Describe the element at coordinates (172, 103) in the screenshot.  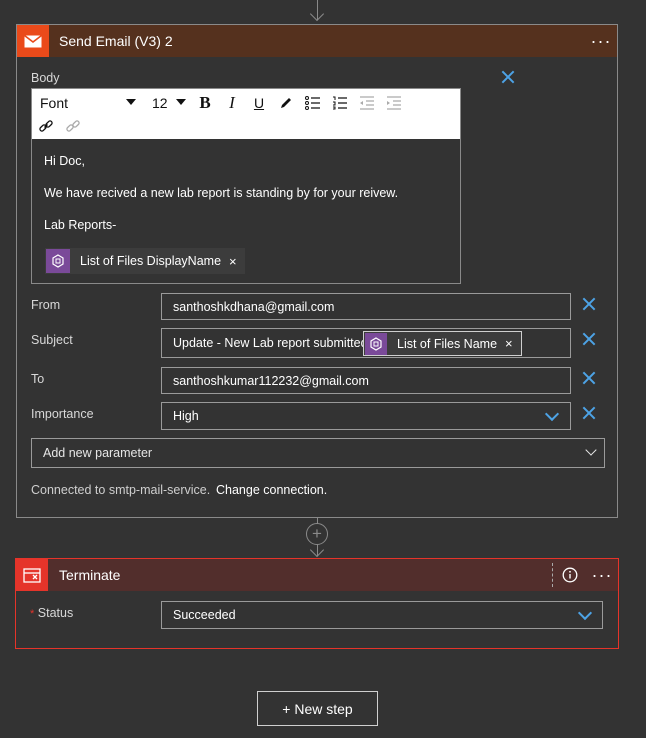
I see `font-size-dropdown: 12` at that location.